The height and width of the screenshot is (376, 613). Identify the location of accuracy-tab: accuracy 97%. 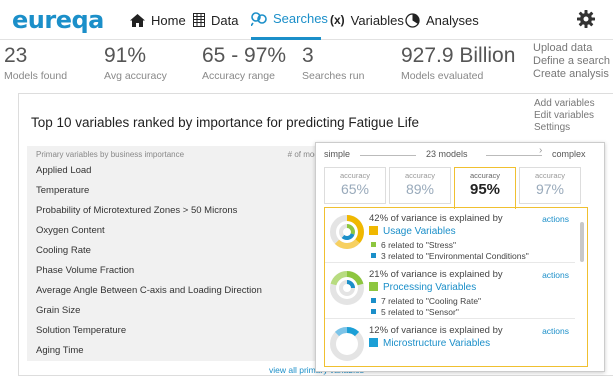
(550, 185).